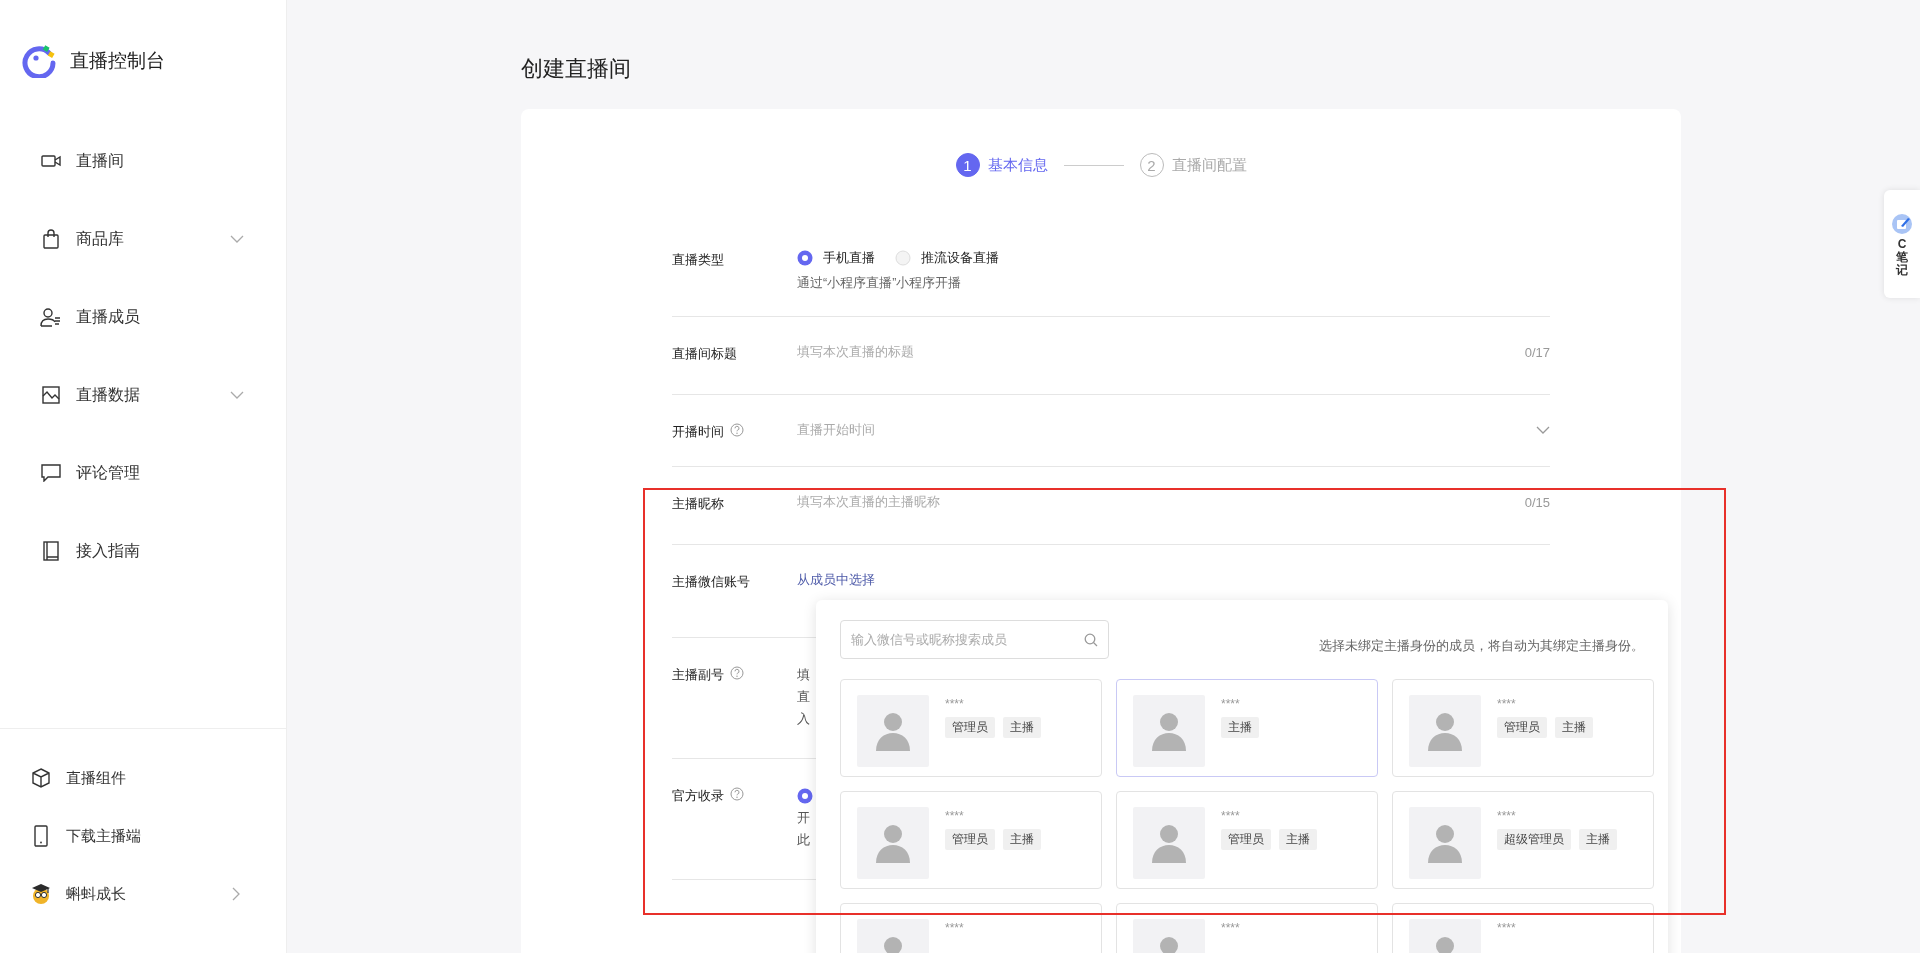  Describe the element at coordinates (143, 239) in the screenshot. I see `sidebar-item: 商品库` at that location.